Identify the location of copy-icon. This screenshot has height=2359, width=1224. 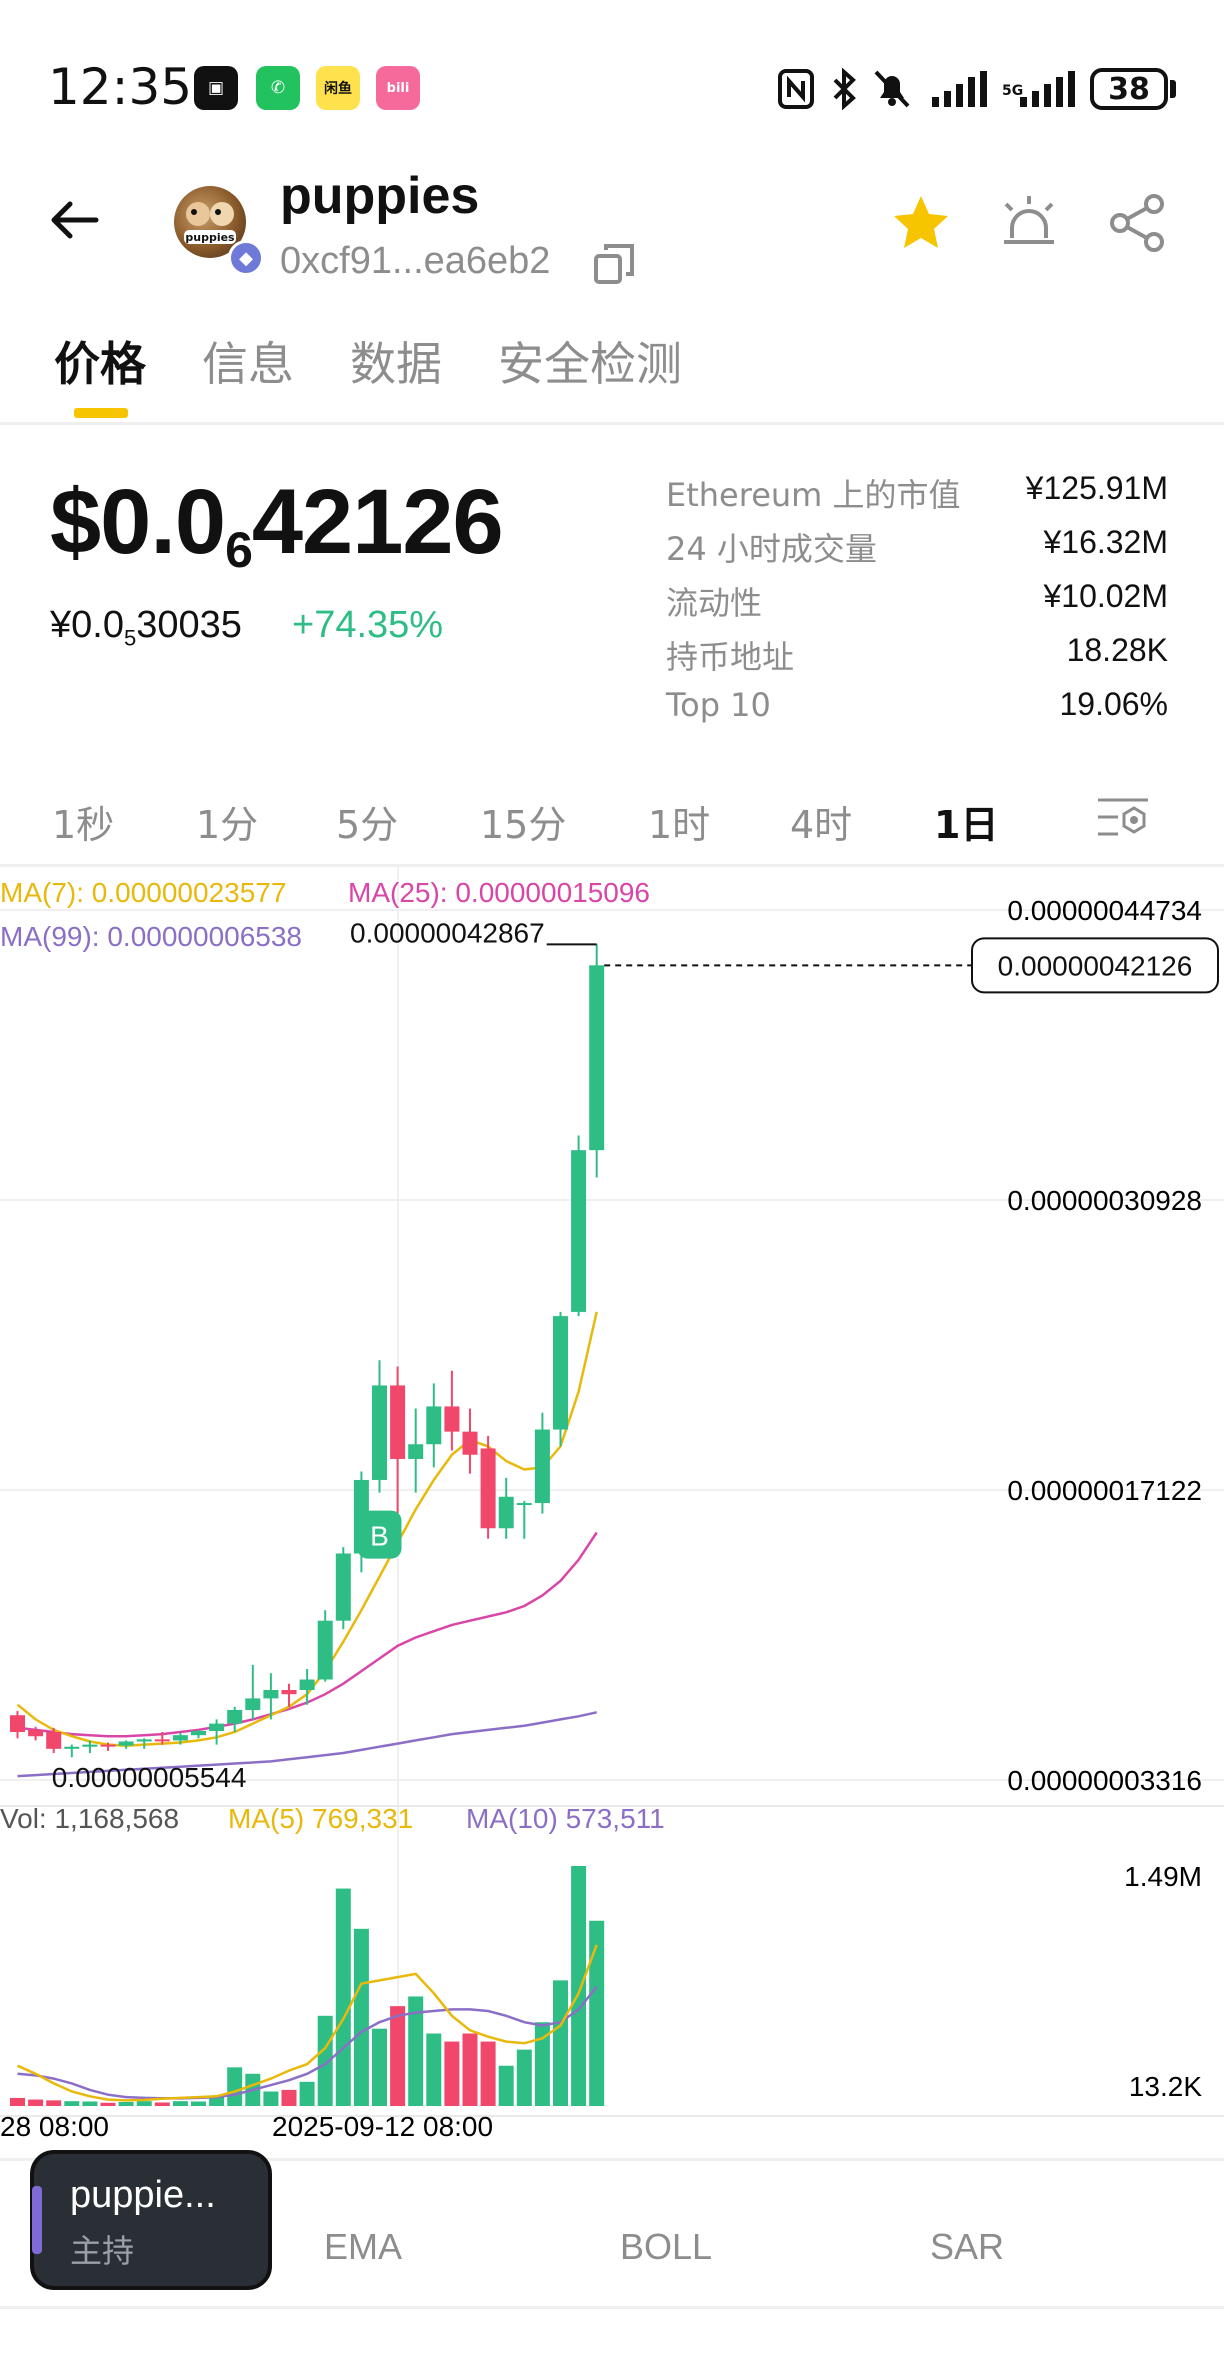
(614, 264).